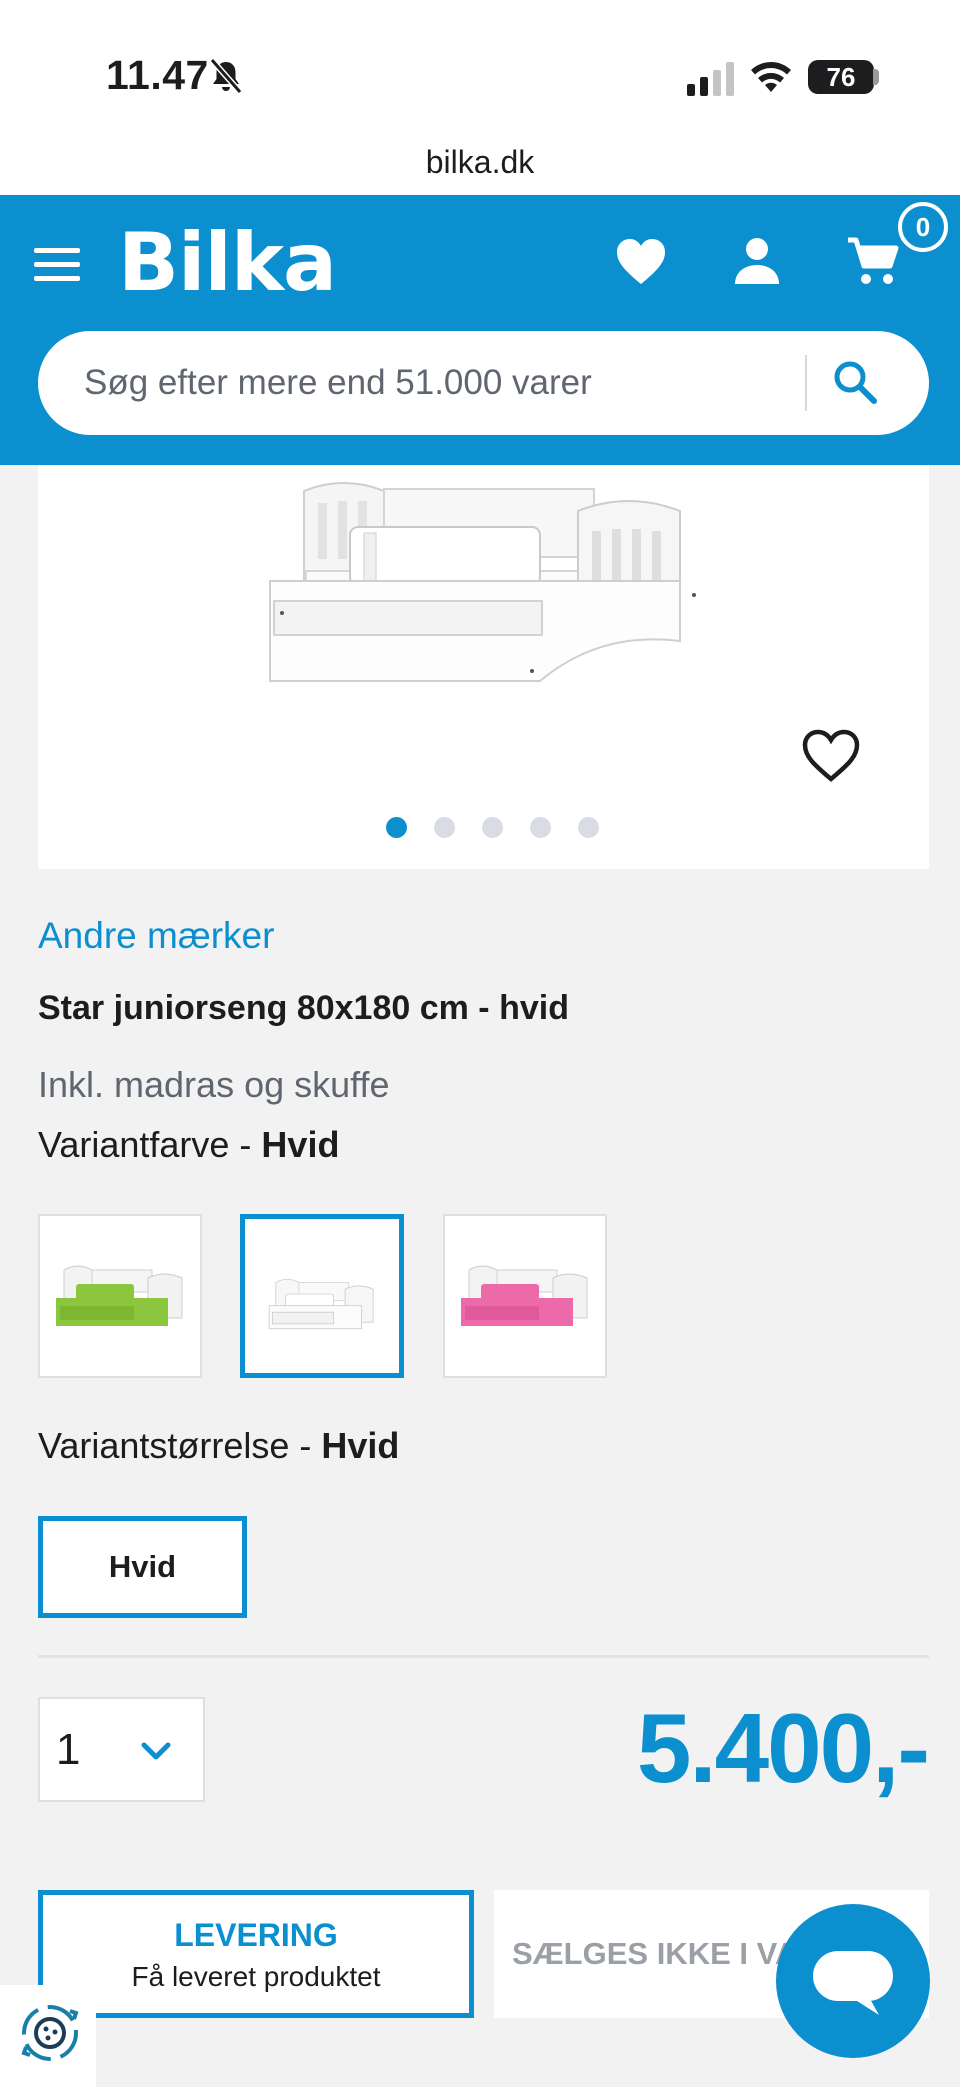  Describe the element at coordinates (226, 76) in the screenshot. I see `bell-muted-icon` at that location.